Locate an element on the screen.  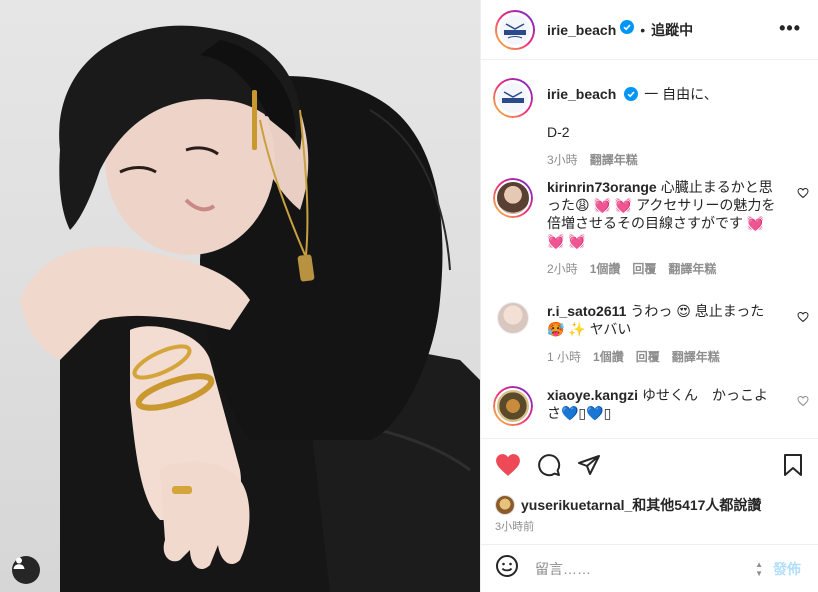
like-heart-icon is located at coordinates (508, 467).